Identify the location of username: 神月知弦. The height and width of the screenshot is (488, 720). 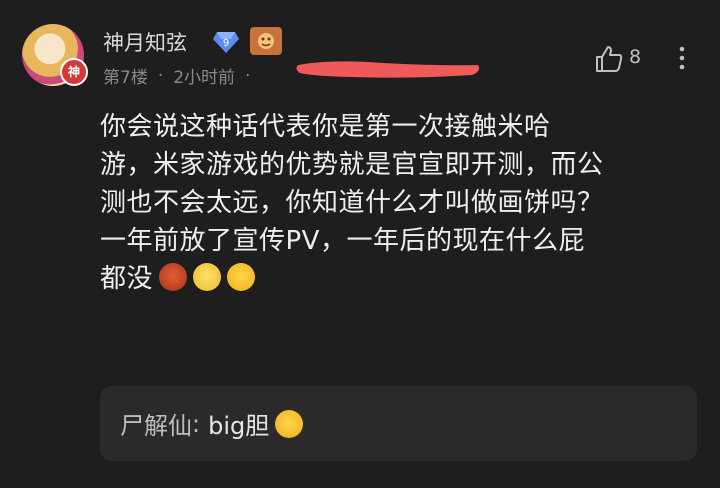
(145, 42).